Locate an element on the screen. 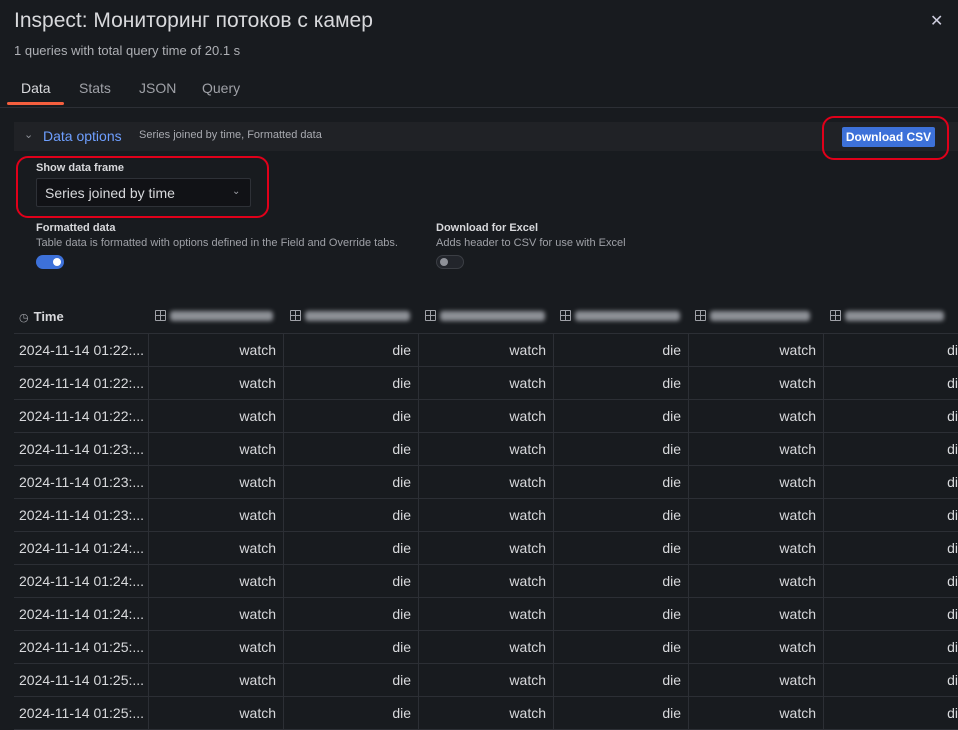 The width and height of the screenshot is (958, 730). tab-data: Data is located at coordinates (36, 88).